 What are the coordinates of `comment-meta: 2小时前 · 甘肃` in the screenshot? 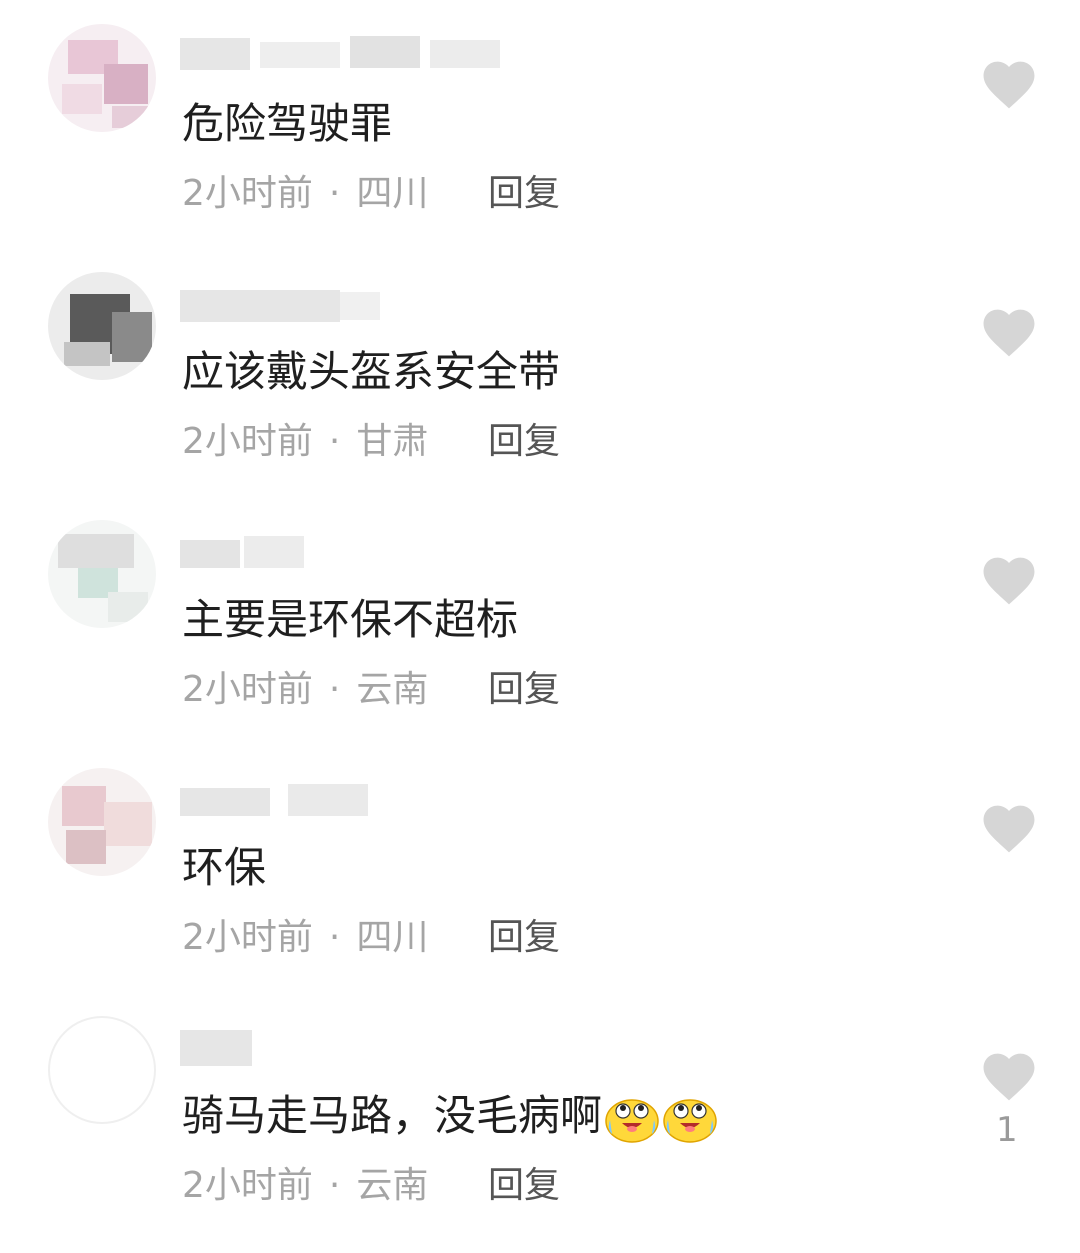 It's located at (305, 442).